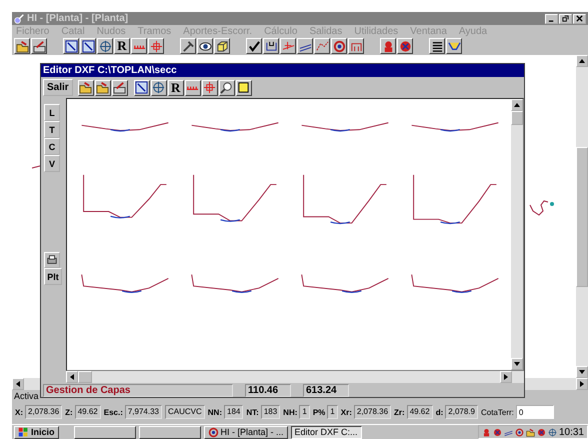 The image size is (588, 439). What do you see at coordinates (52, 260) in the screenshot?
I see `print-button` at bounding box center [52, 260].